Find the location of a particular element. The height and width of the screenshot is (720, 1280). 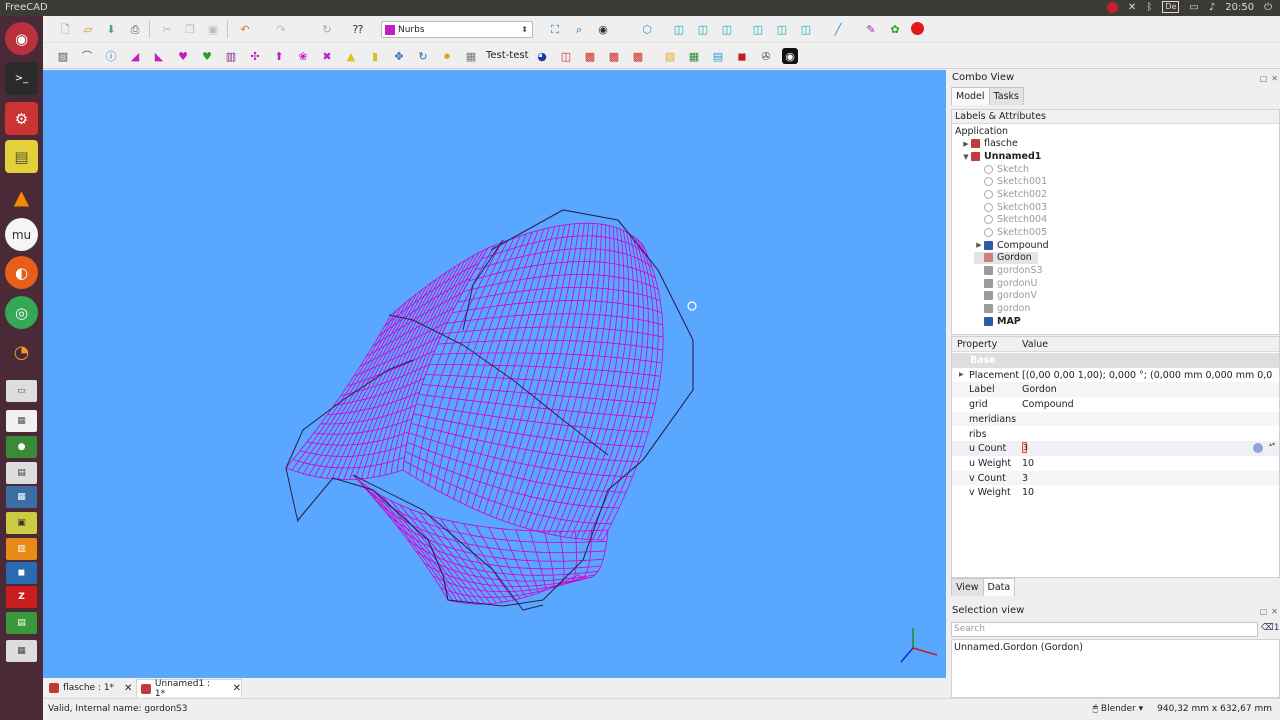

tree-item-gordon: gordon is located at coordinates (1002, 308).